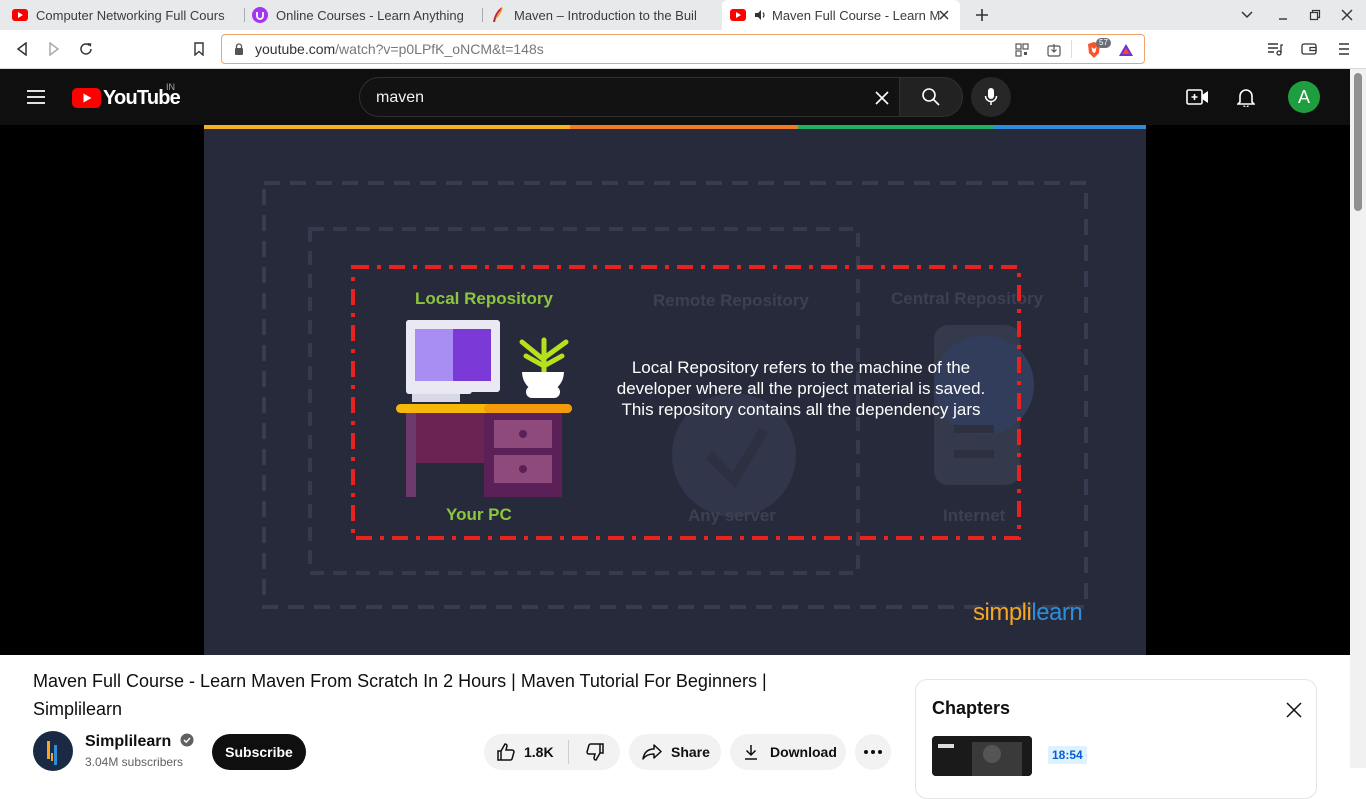  I want to click on region-code: IN, so click(170, 87).